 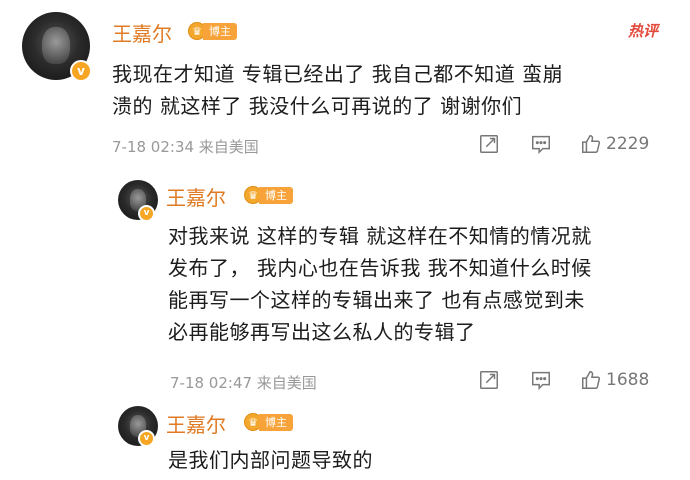 I want to click on like-count: 1688, so click(x=628, y=380).